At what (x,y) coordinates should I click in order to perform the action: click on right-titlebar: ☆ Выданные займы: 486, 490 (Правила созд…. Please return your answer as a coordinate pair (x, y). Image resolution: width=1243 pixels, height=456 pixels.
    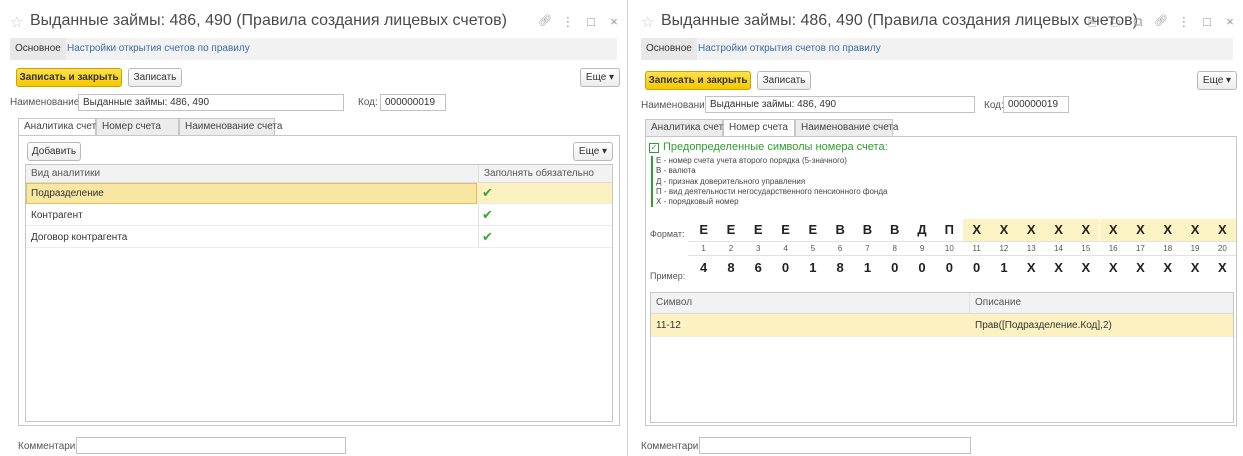
    Looking at the image, I should click on (939, 23).